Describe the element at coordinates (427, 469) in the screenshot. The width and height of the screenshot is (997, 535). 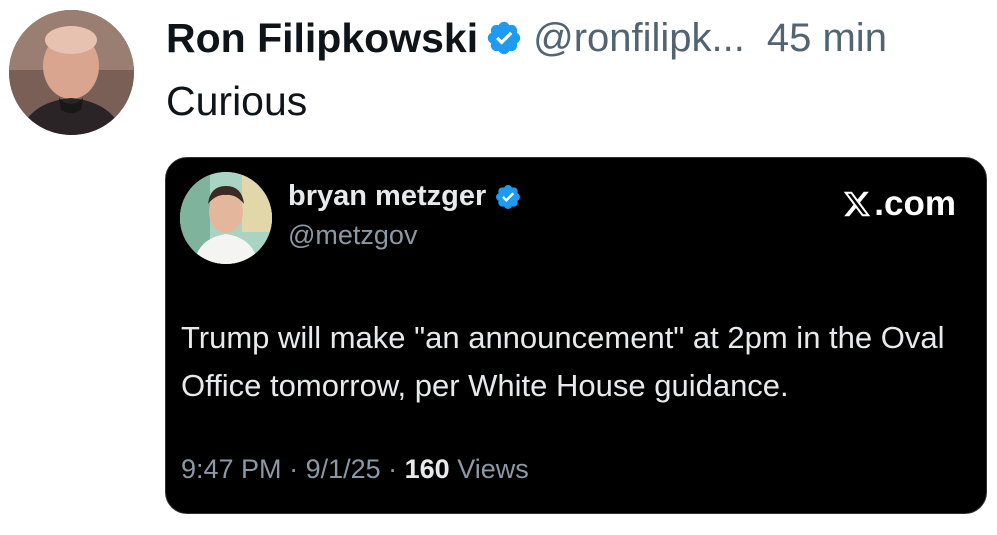
I see `views-count: 160` at that location.